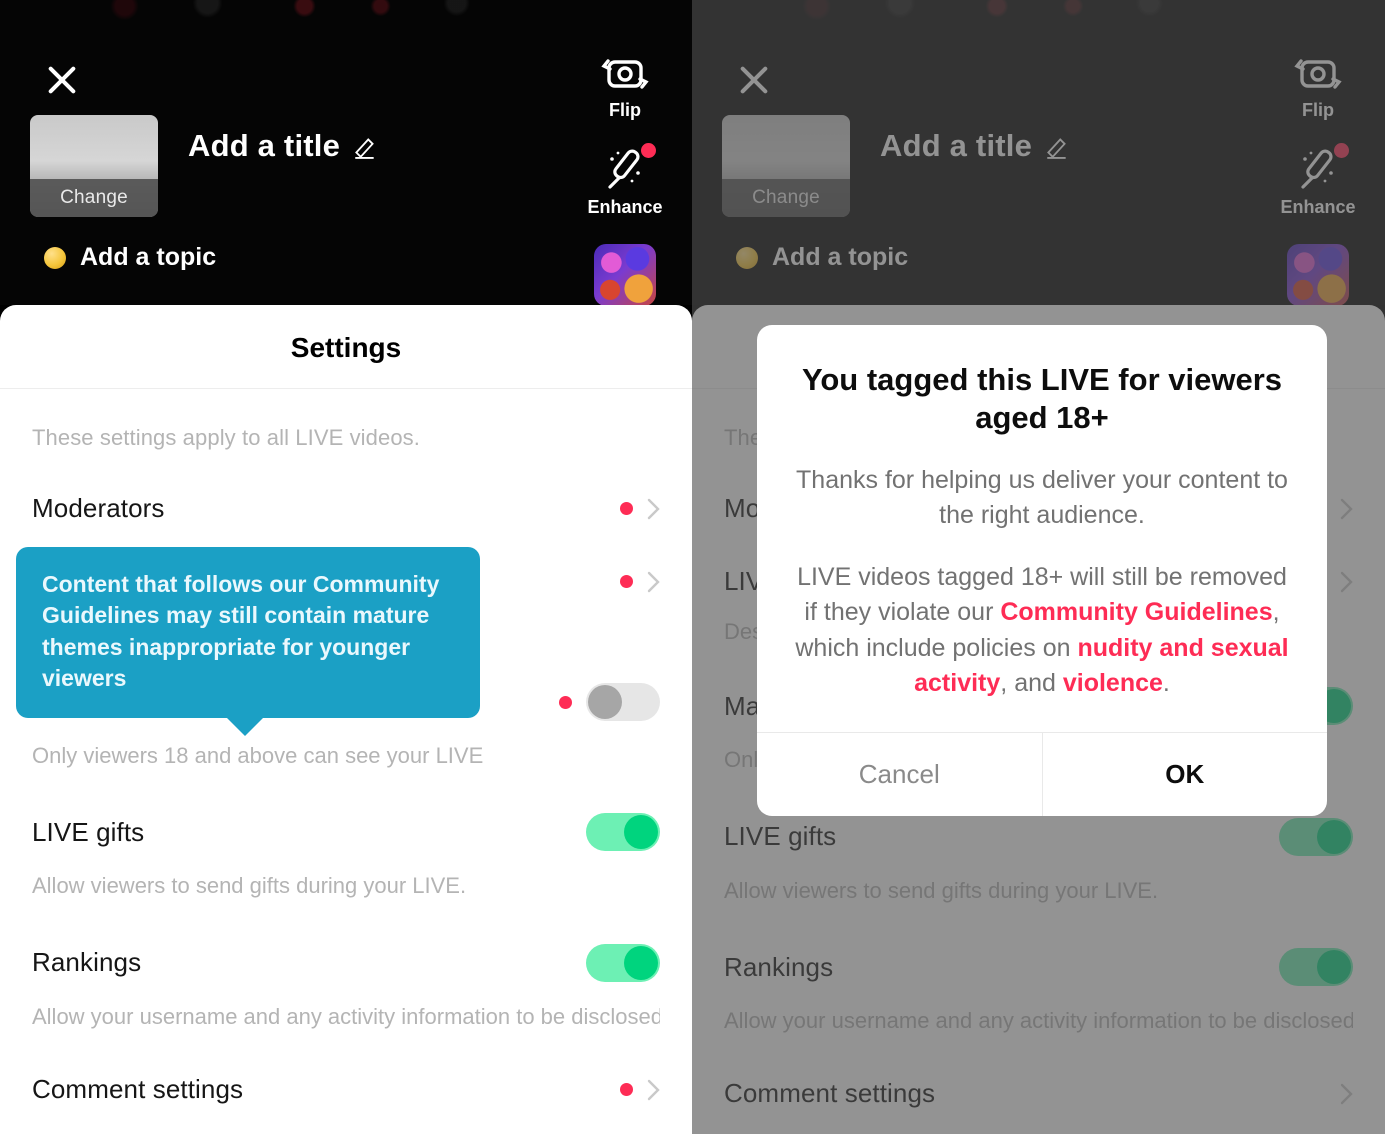 The image size is (1385, 1134). I want to click on live-gifts-toggle, so click(623, 832).